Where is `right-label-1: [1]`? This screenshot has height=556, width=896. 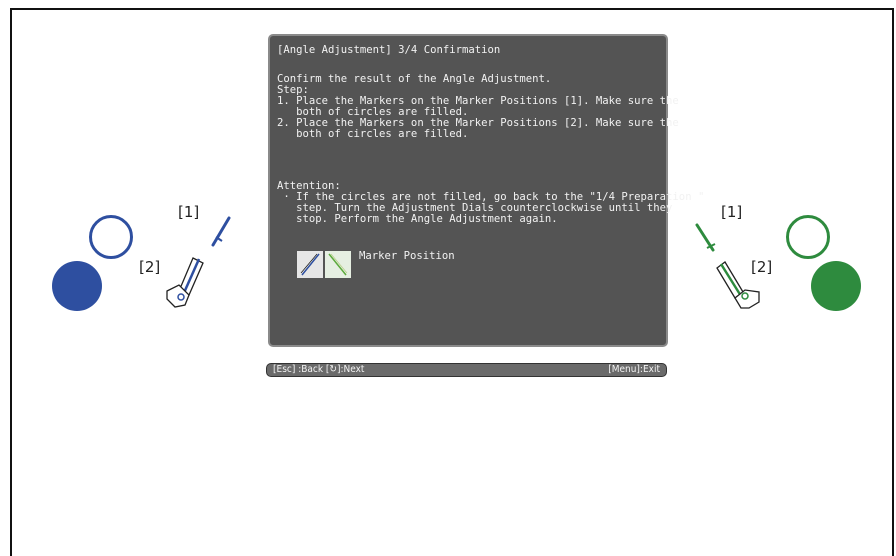 right-label-1: [1] is located at coordinates (732, 212).